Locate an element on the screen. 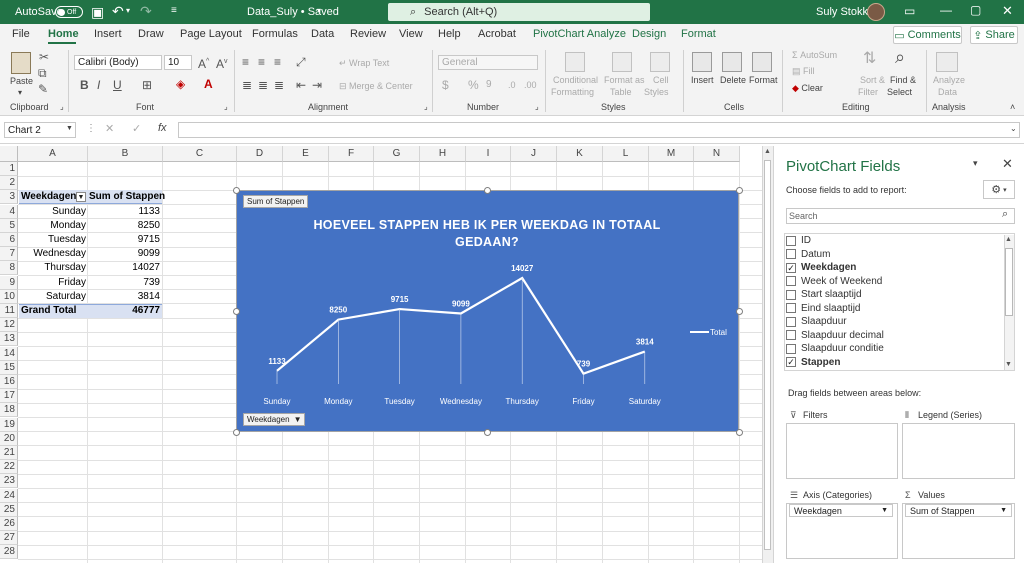 The width and height of the screenshot is (1024, 563). minimize-icon: — is located at coordinates (946, 10).